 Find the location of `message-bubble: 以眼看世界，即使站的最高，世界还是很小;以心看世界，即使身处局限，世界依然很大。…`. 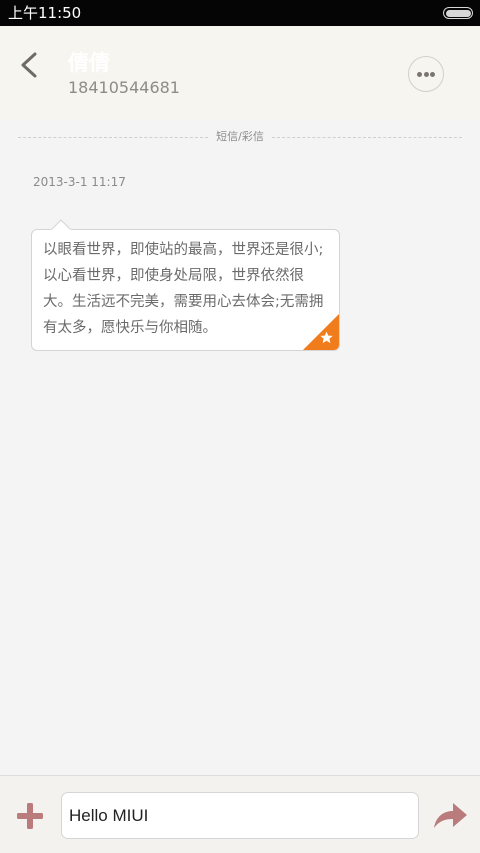

message-bubble: 以眼看世界，即使站的最高，世界还是很小;以心看世界，即使身处局限，世界依然很大。… is located at coordinates (185, 290).